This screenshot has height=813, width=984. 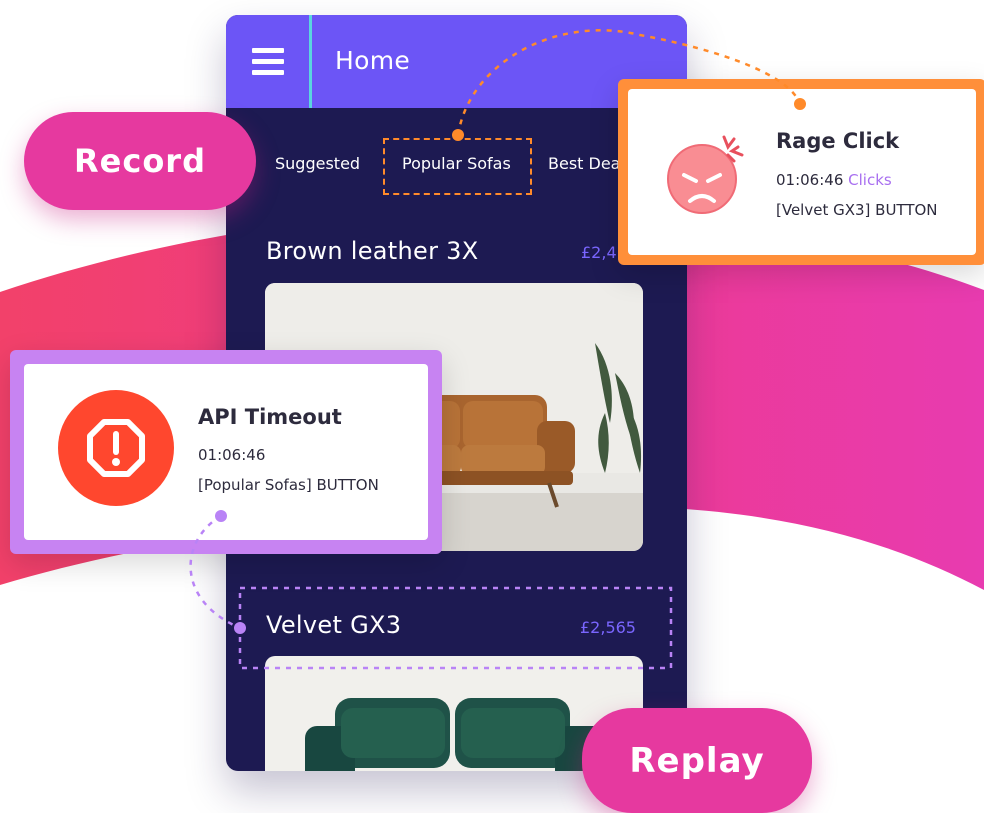 What do you see at coordinates (140, 161) in the screenshot?
I see `record-button: Record` at bounding box center [140, 161].